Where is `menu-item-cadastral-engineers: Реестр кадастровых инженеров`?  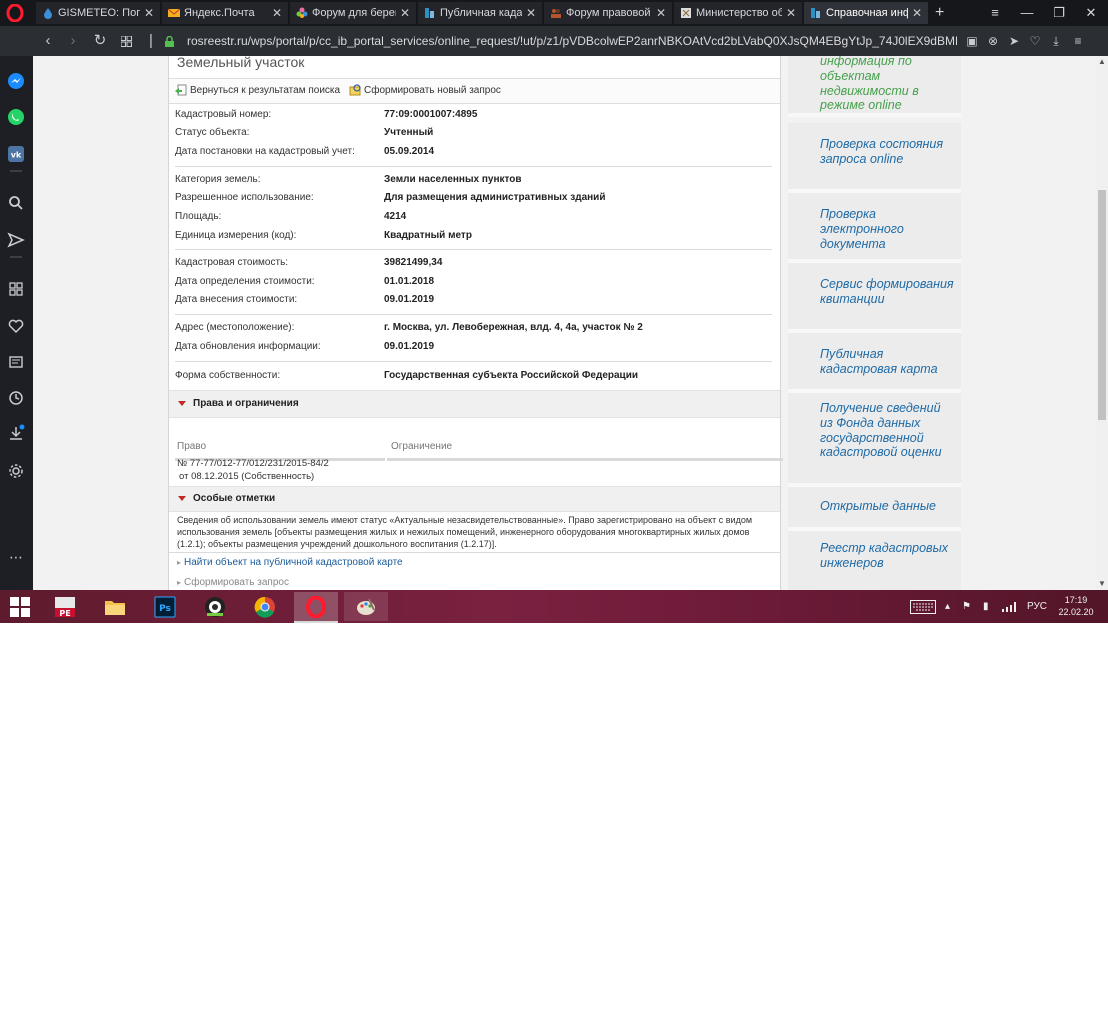
menu-item-cadastral-engineers: Реестр кадастровых инженеров is located at coordinates (874, 560).